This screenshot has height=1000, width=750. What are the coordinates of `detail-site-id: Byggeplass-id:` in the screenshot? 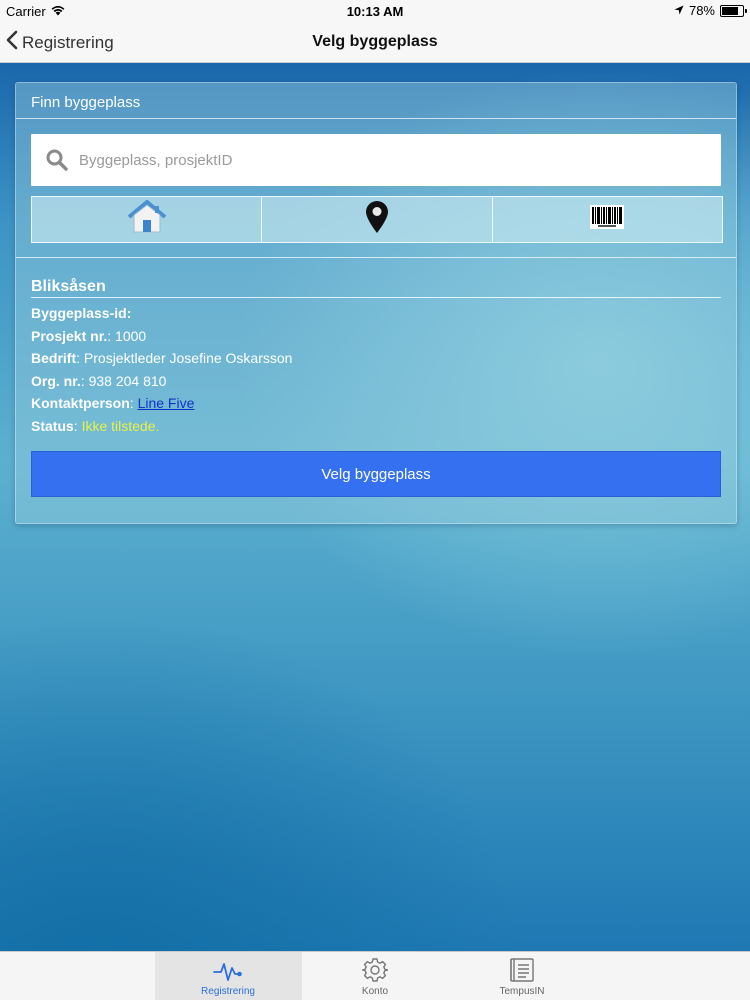 It's located at (81, 313).